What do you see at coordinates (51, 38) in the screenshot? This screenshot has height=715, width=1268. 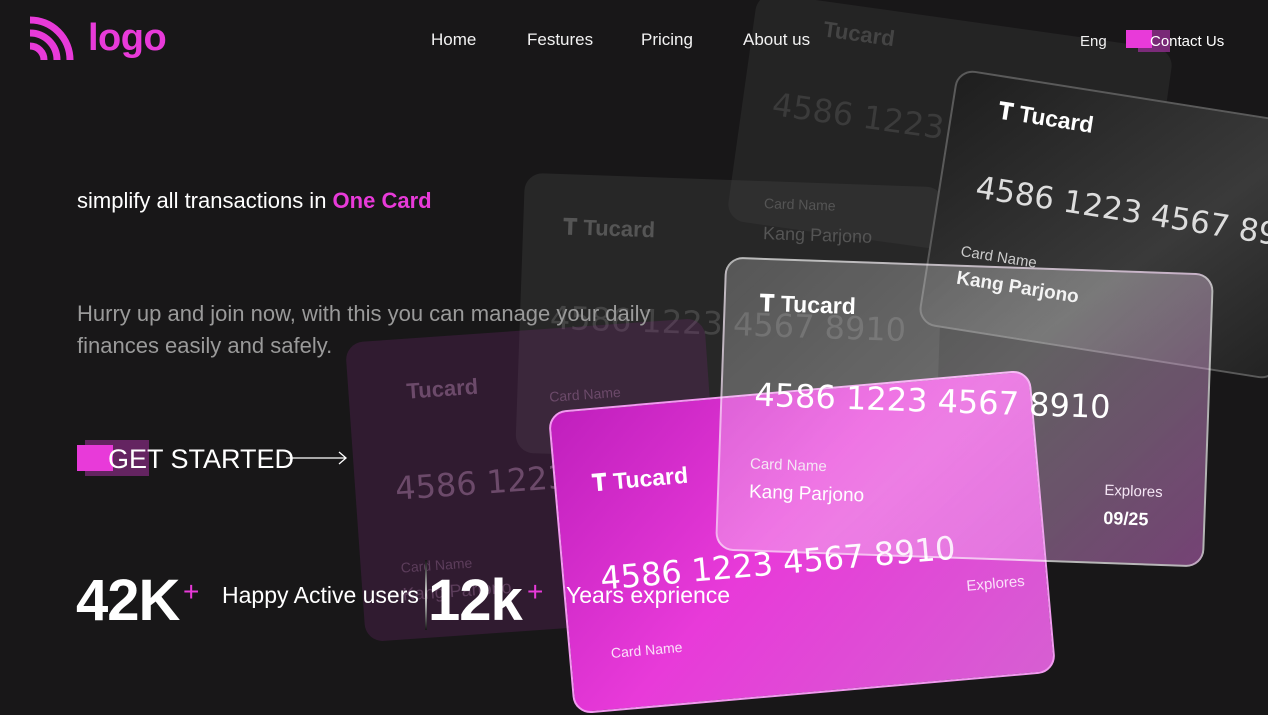 I see `logo-icon` at bounding box center [51, 38].